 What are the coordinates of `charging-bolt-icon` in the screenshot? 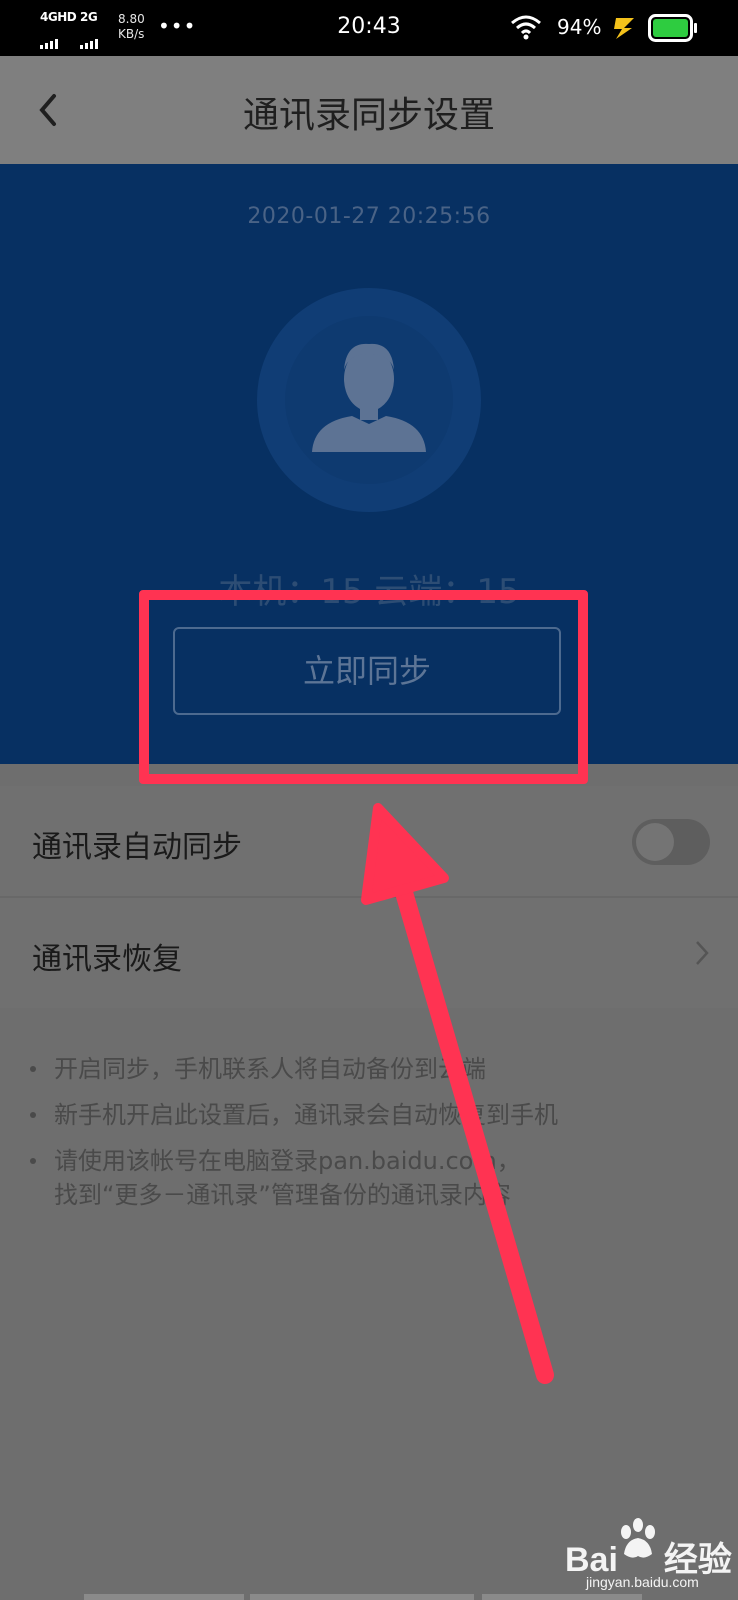 It's located at (624, 28).